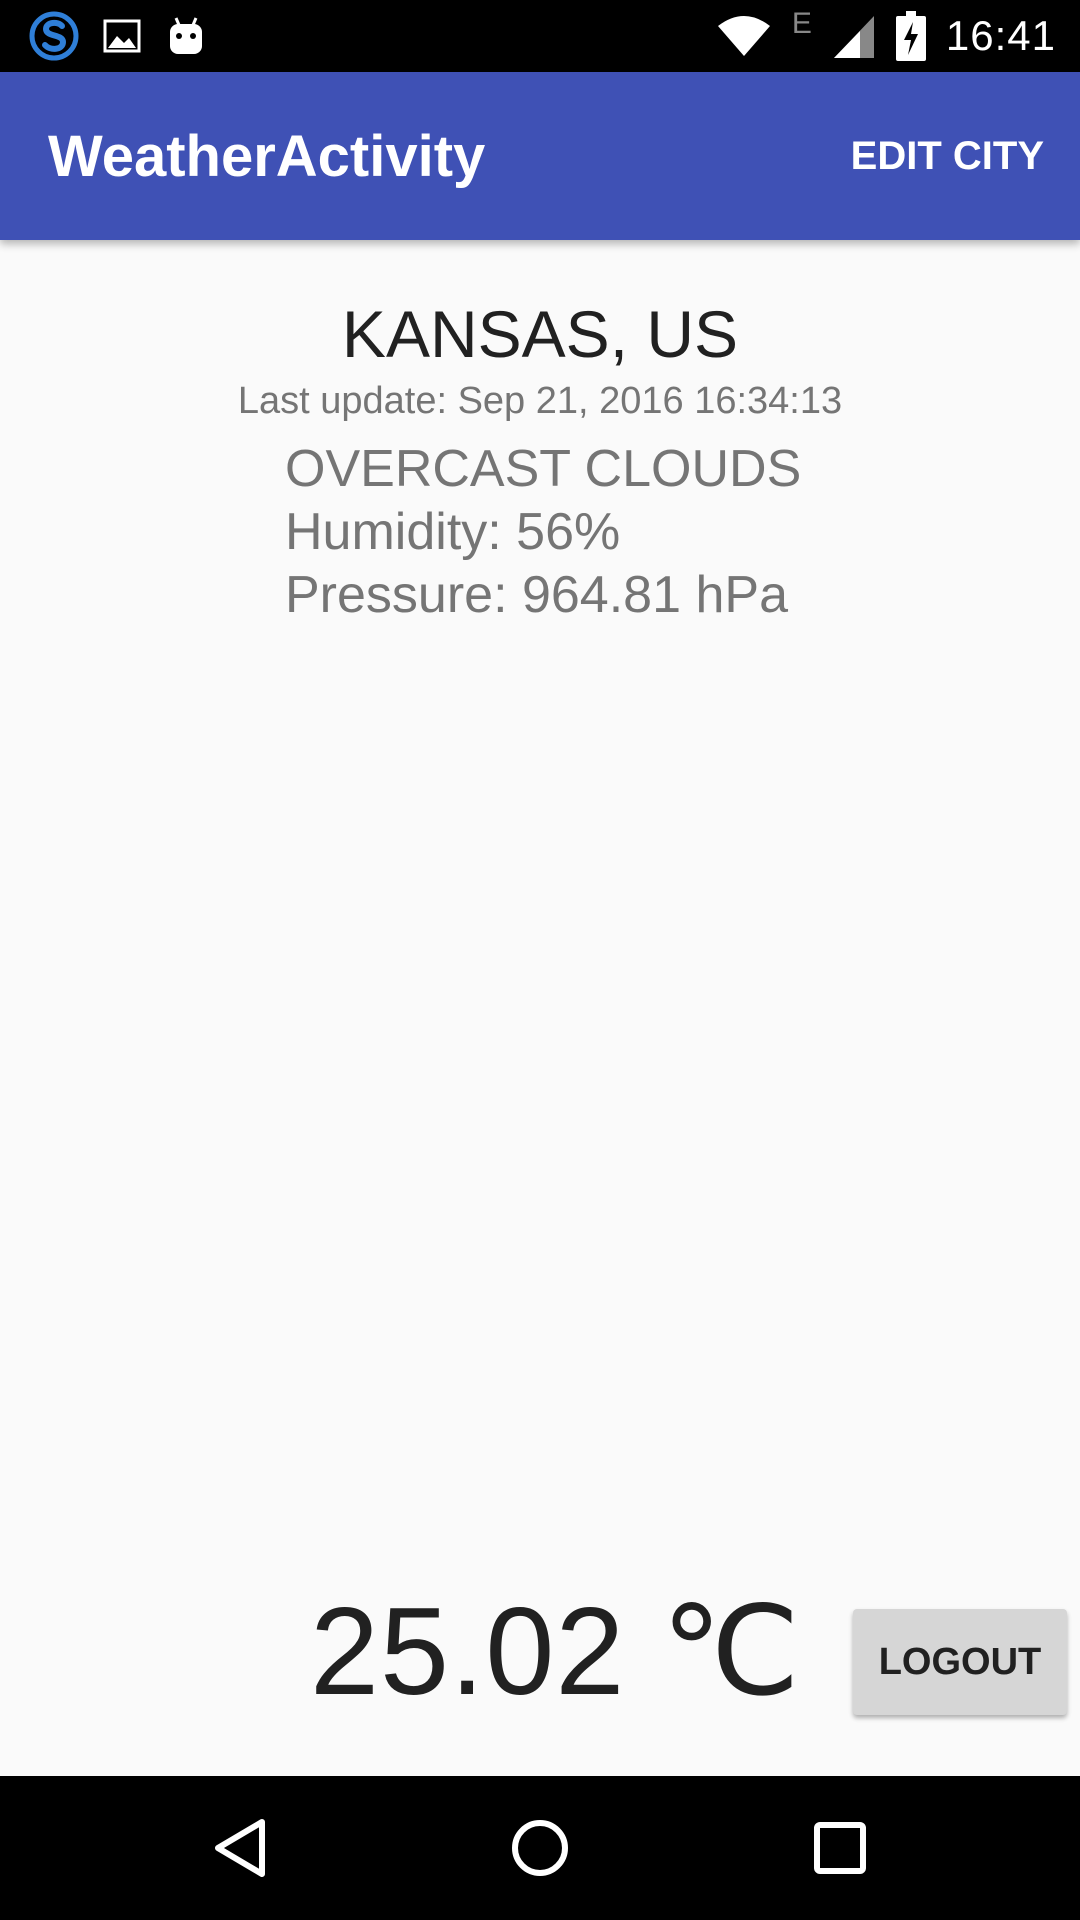 This screenshot has height=1920, width=1080. Describe the element at coordinates (744, 36) in the screenshot. I see `wifi-icon` at that location.